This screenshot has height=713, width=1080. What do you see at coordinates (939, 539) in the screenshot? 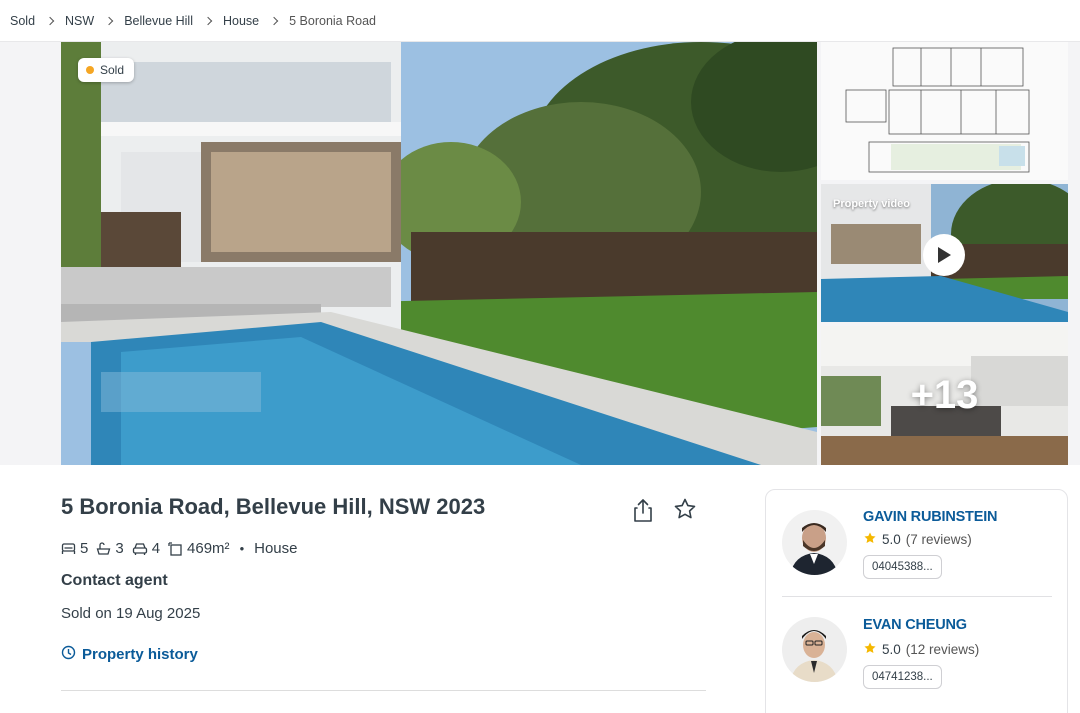
I see `reviews-count: (7 reviews)` at bounding box center [939, 539].